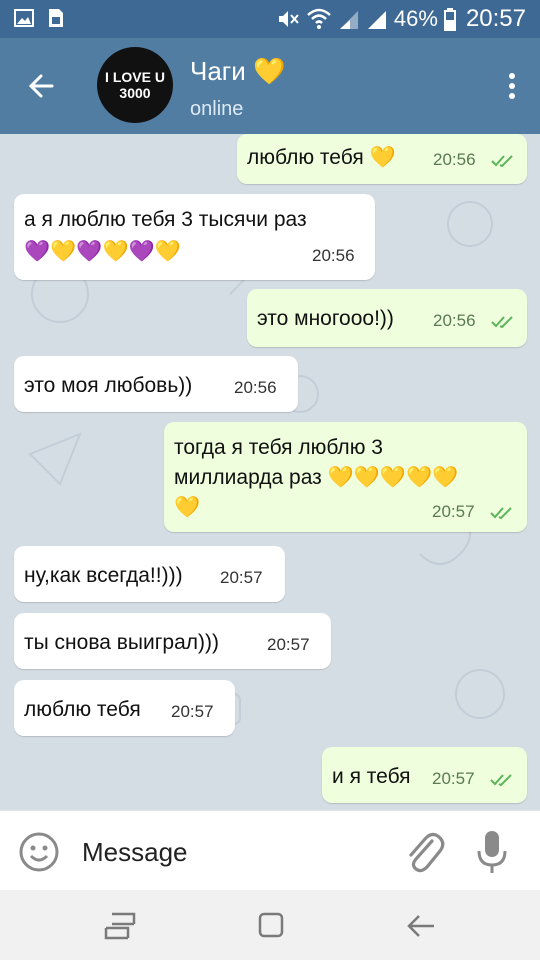  Describe the element at coordinates (187, 507) in the screenshot. I see `message-emoji: 💛` at that location.